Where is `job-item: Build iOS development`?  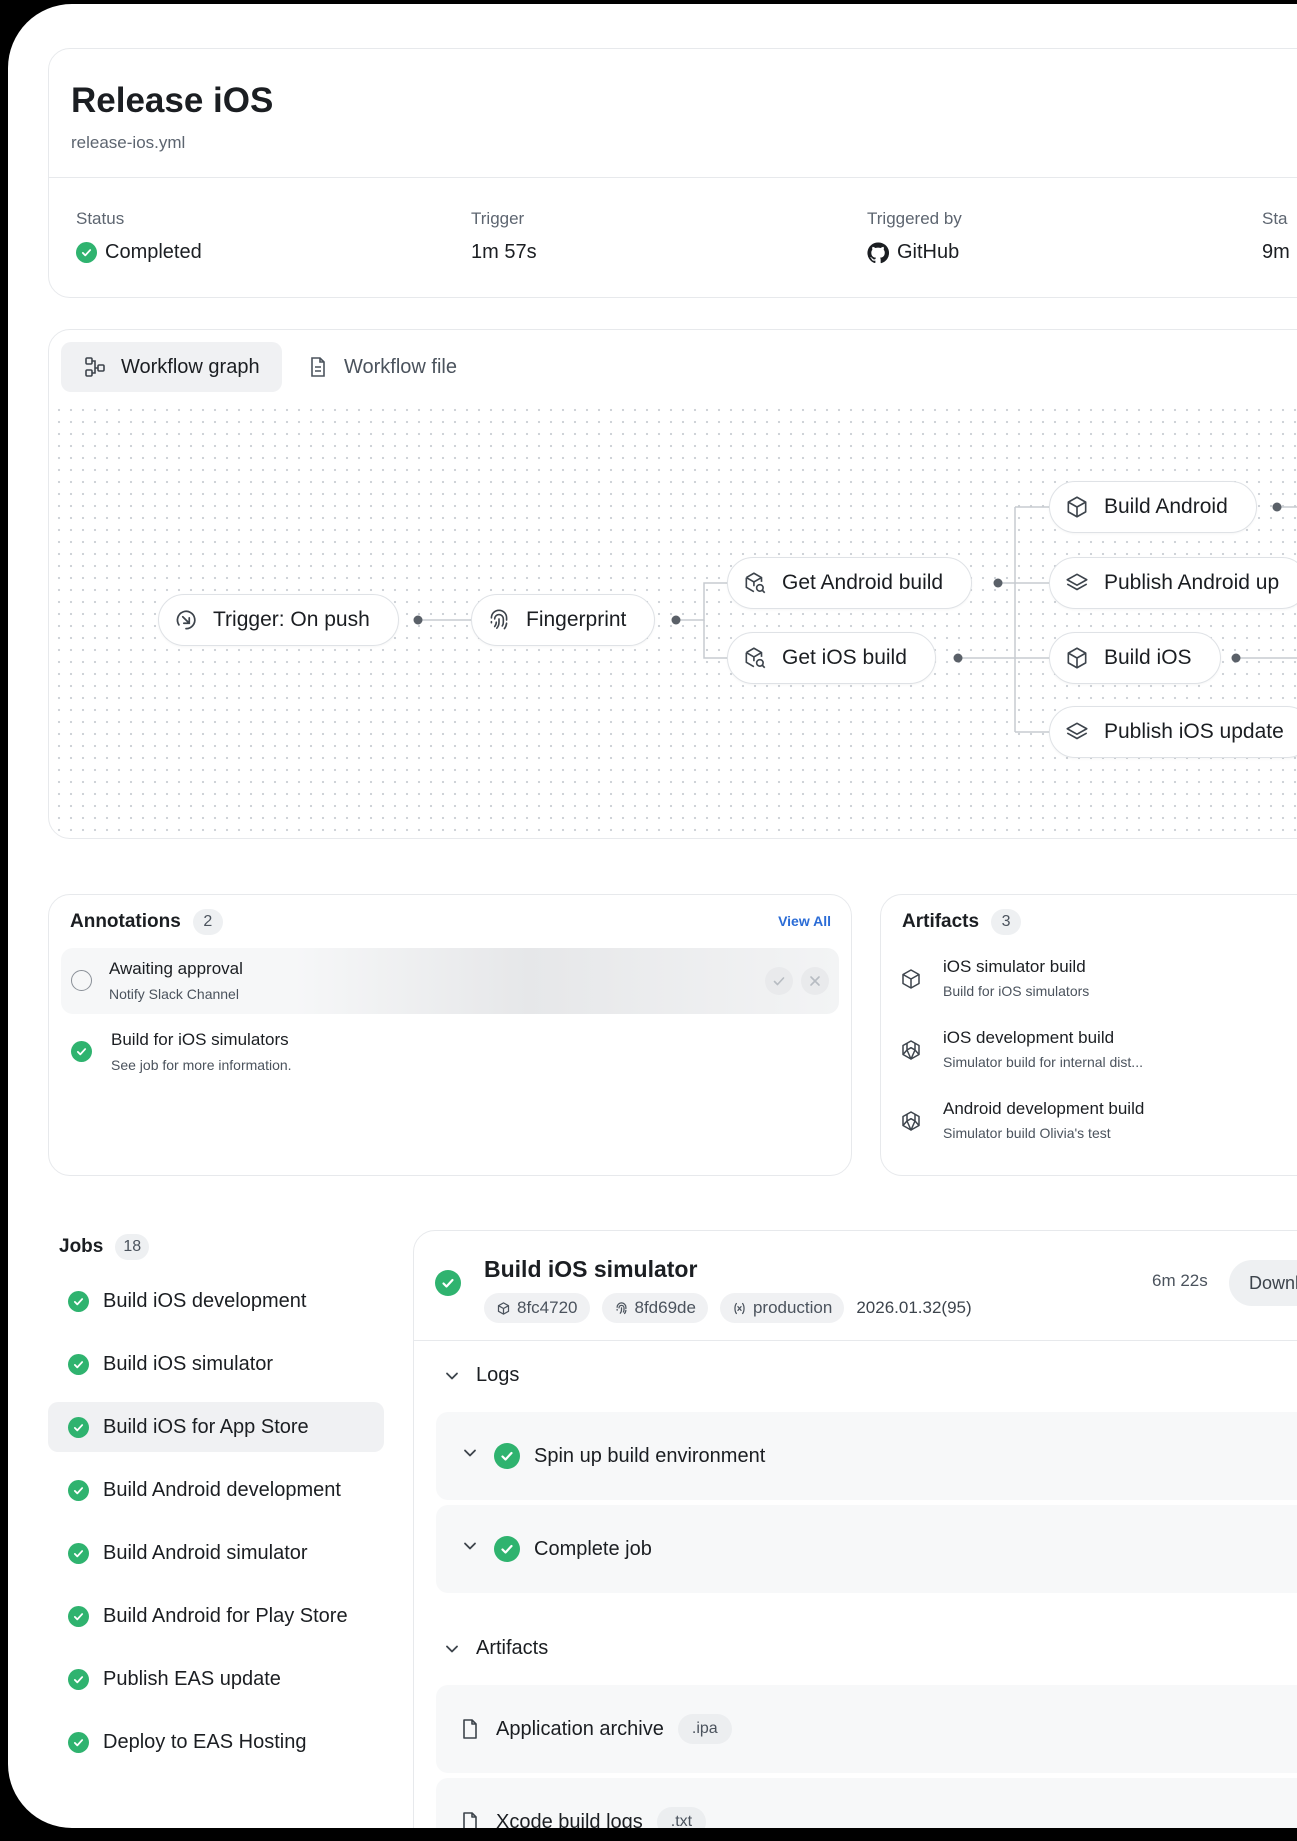 job-item: Build iOS development is located at coordinates (216, 1301).